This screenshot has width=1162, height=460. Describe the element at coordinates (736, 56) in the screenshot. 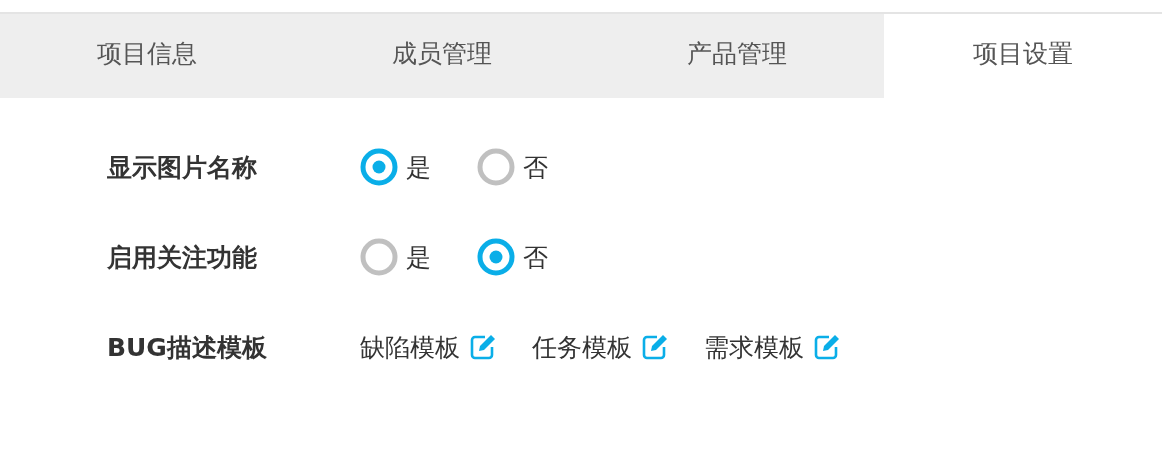

I see `tab: 产品管理` at that location.